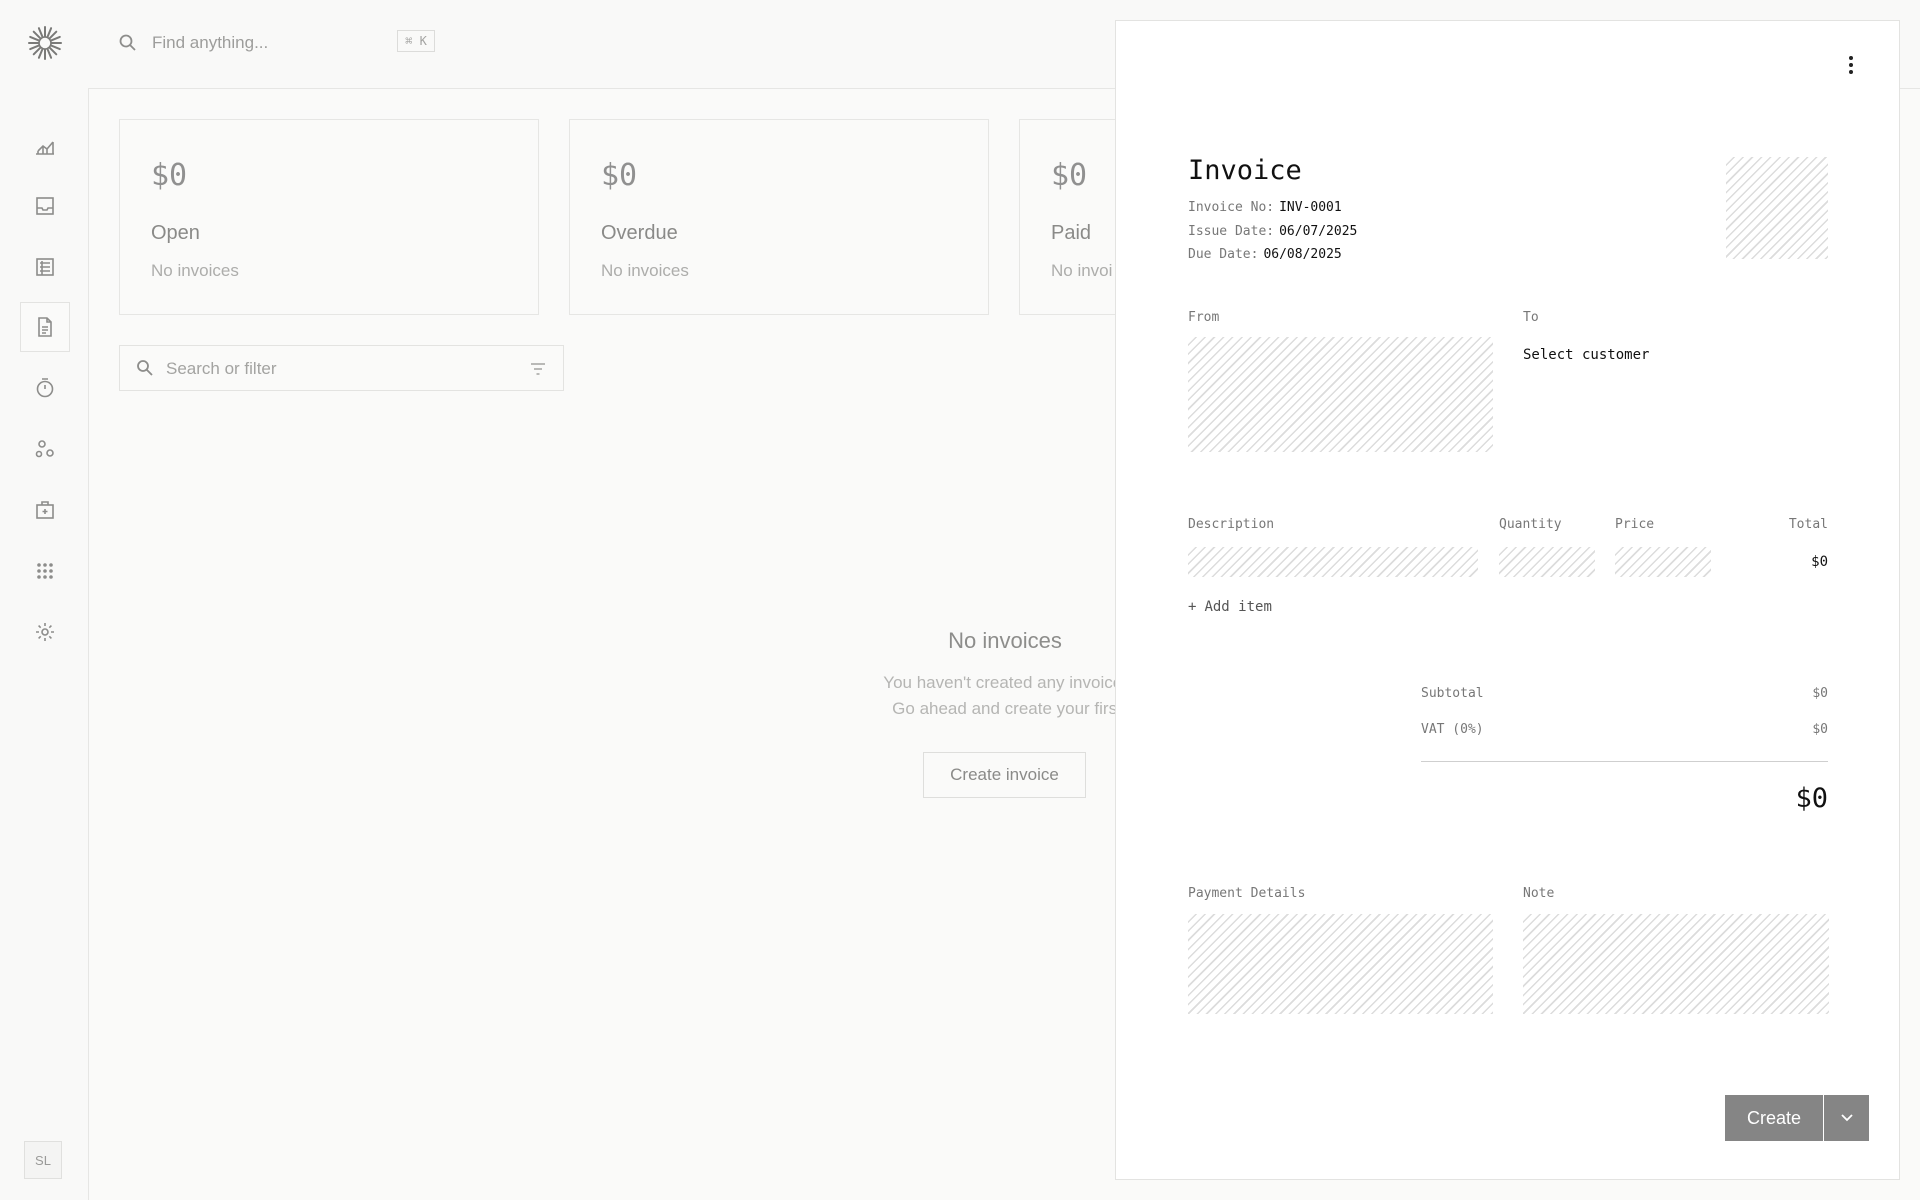 The height and width of the screenshot is (1200, 1920). Describe the element at coordinates (1808, 524) in the screenshot. I see `column-total: Total` at that location.